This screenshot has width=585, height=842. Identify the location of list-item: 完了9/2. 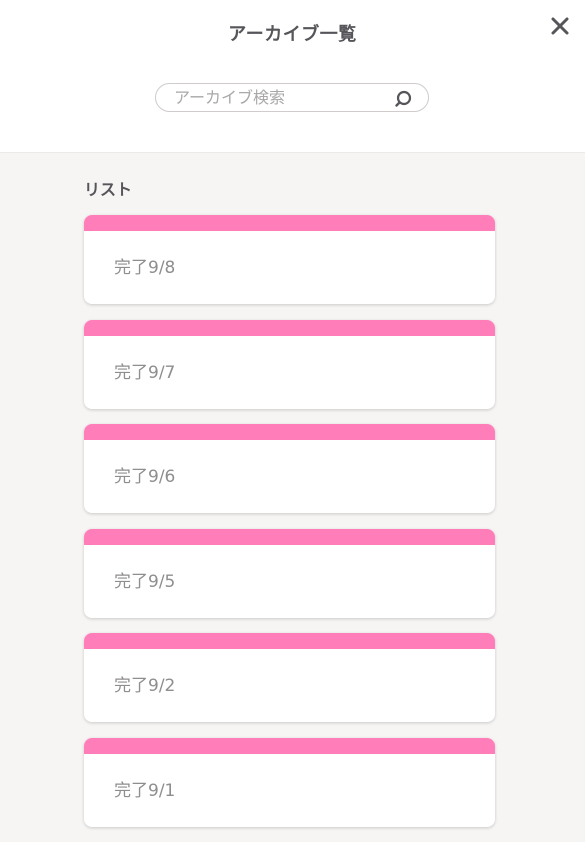
(289, 677).